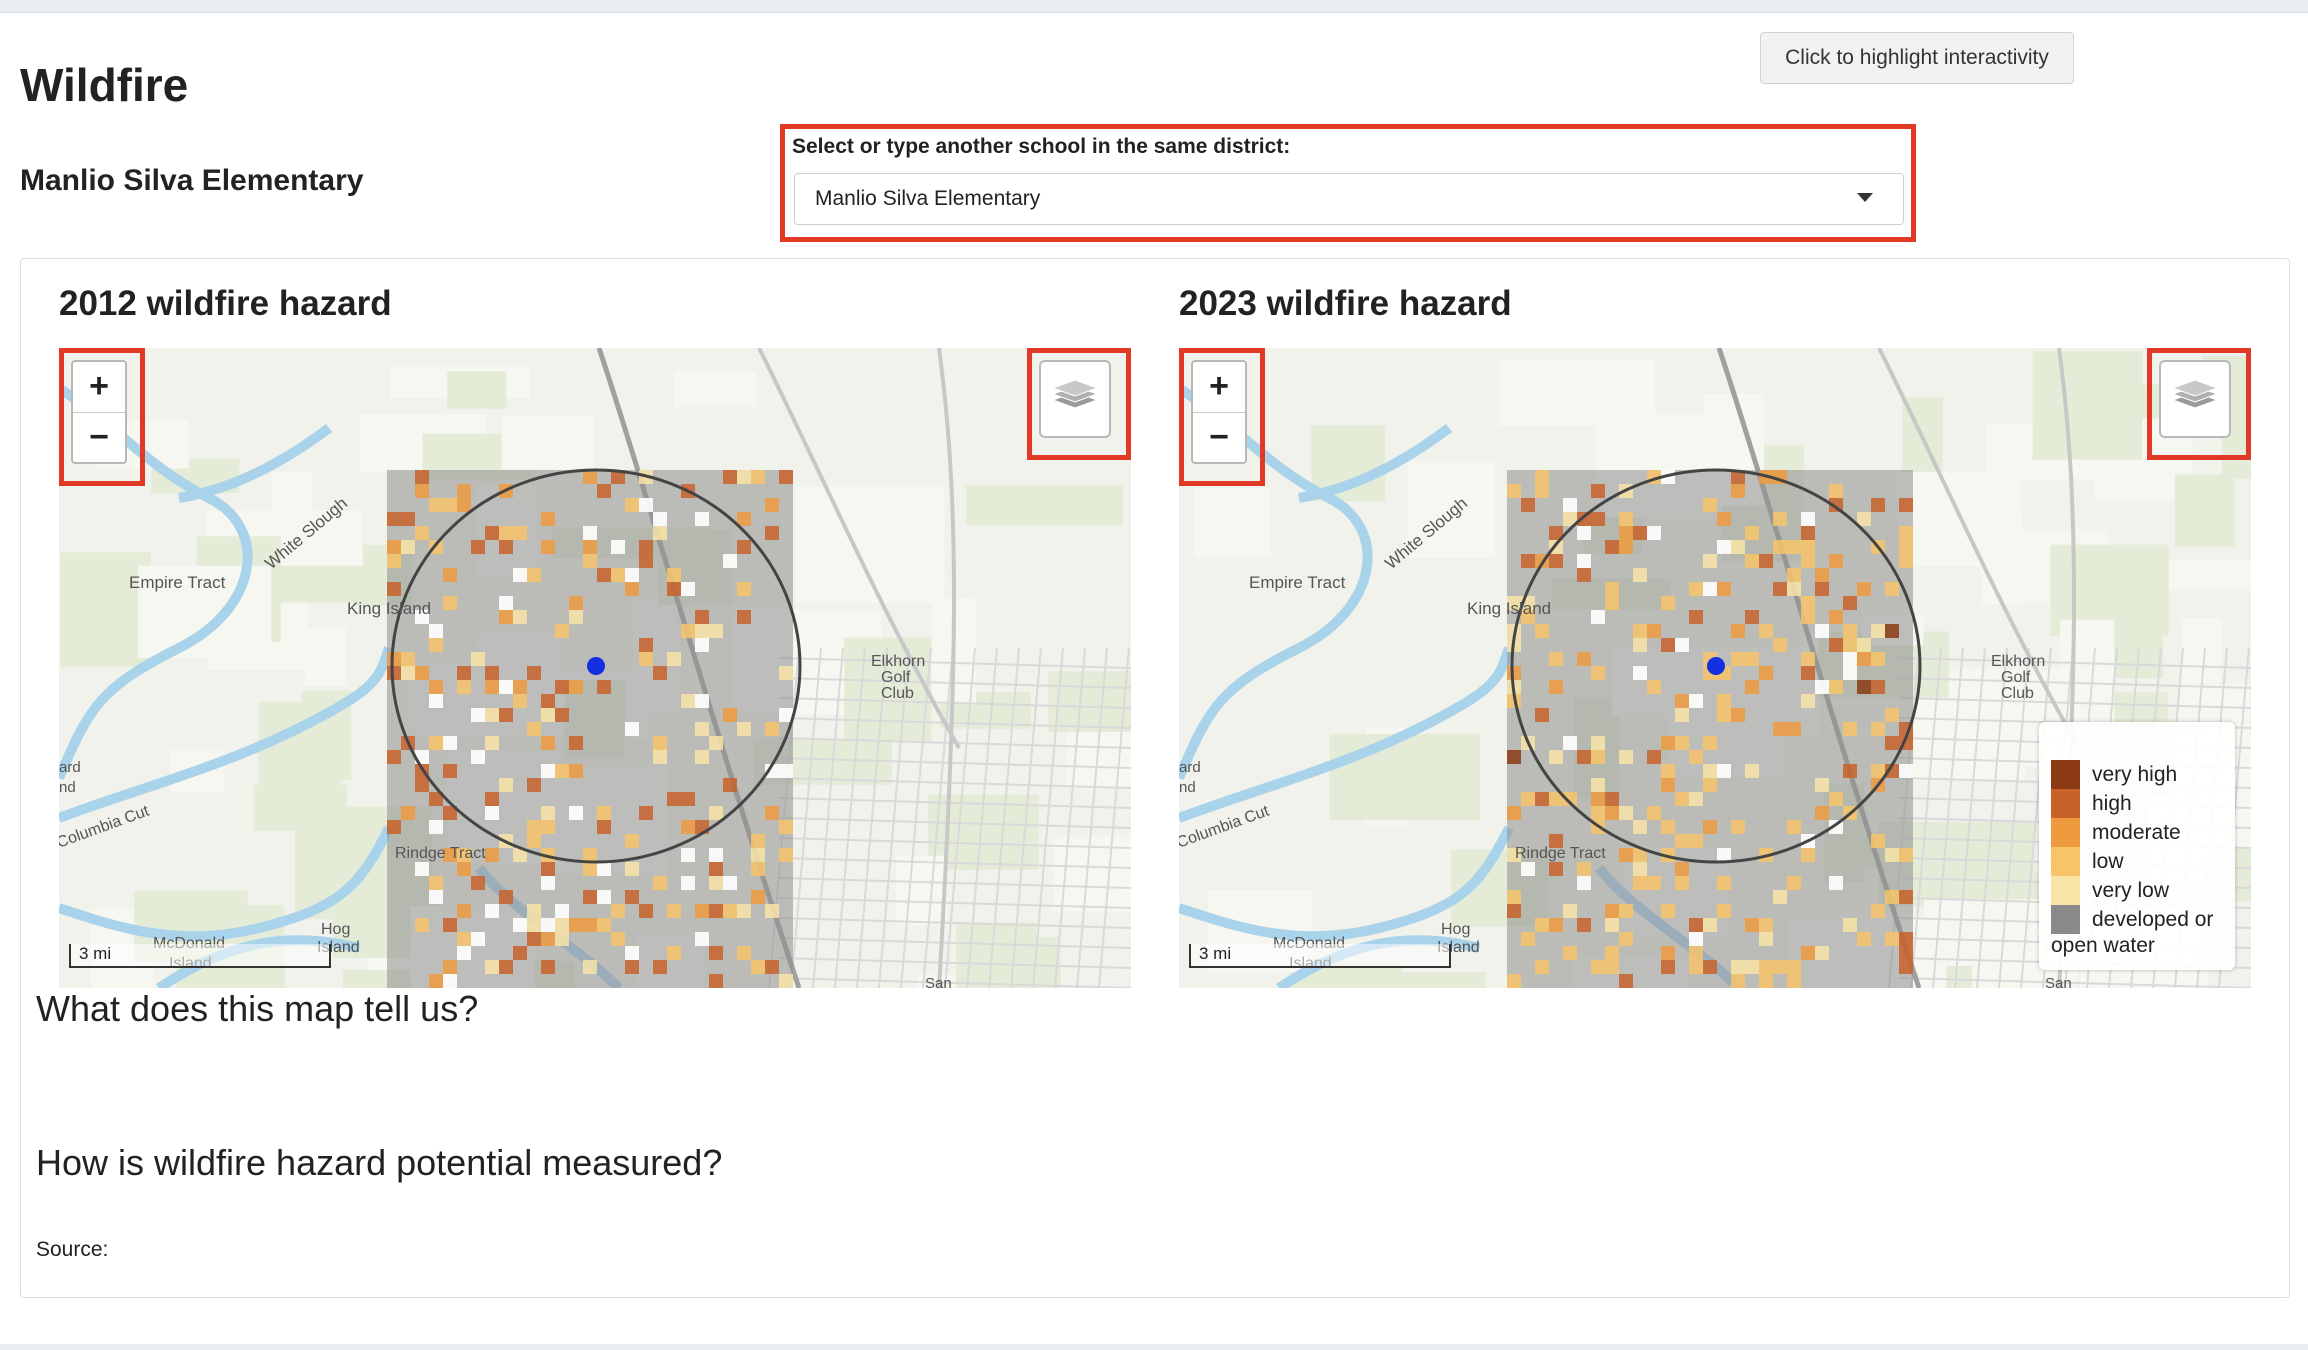 Image resolution: width=2308 pixels, height=1350 pixels. I want to click on street, so click(954, 923).